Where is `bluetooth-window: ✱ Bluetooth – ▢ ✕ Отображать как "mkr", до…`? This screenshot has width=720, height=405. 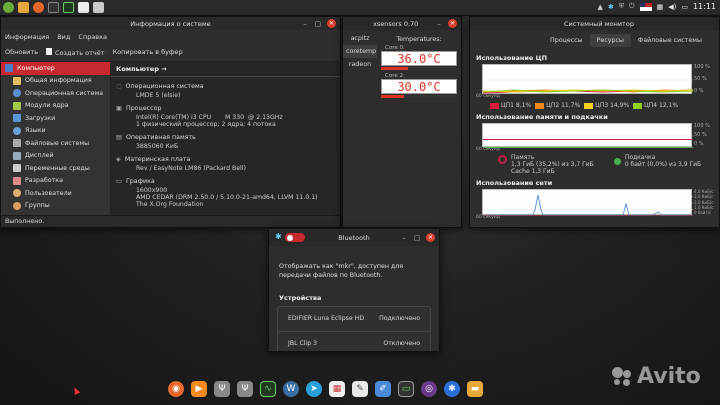
bluetooth-window: ✱ Bluetooth – ▢ ✕ Отображать как "mkr", до… is located at coordinates (354, 290).